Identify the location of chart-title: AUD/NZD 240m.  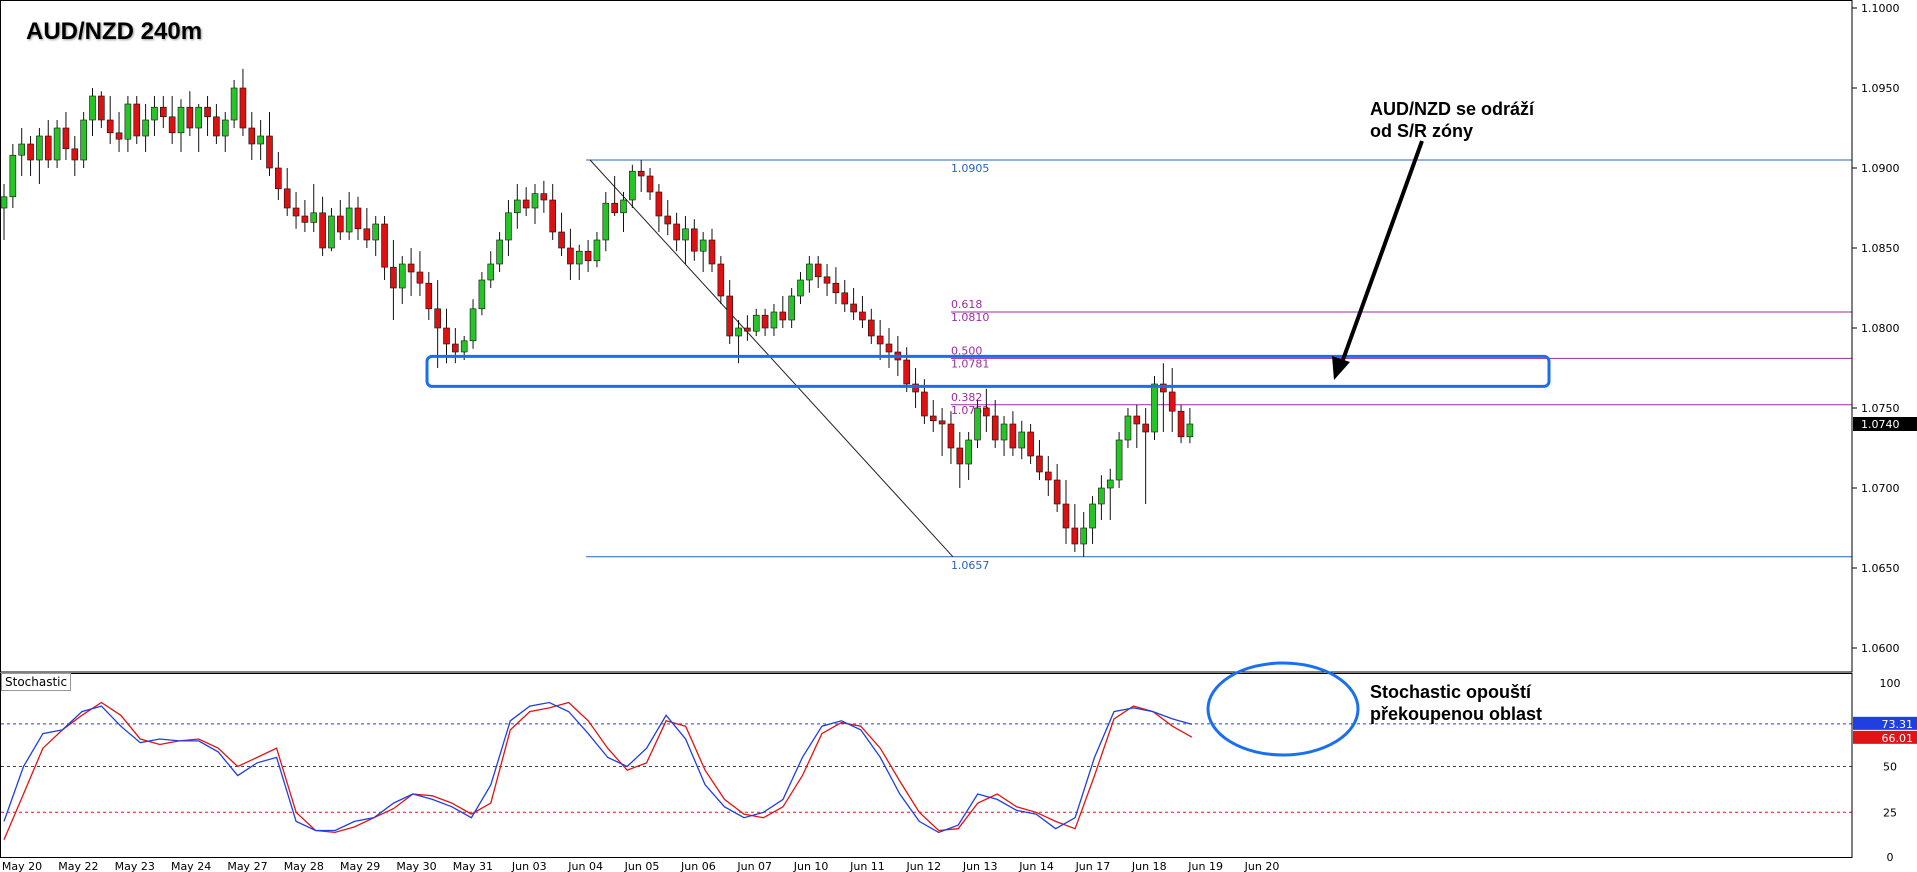
(114, 31).